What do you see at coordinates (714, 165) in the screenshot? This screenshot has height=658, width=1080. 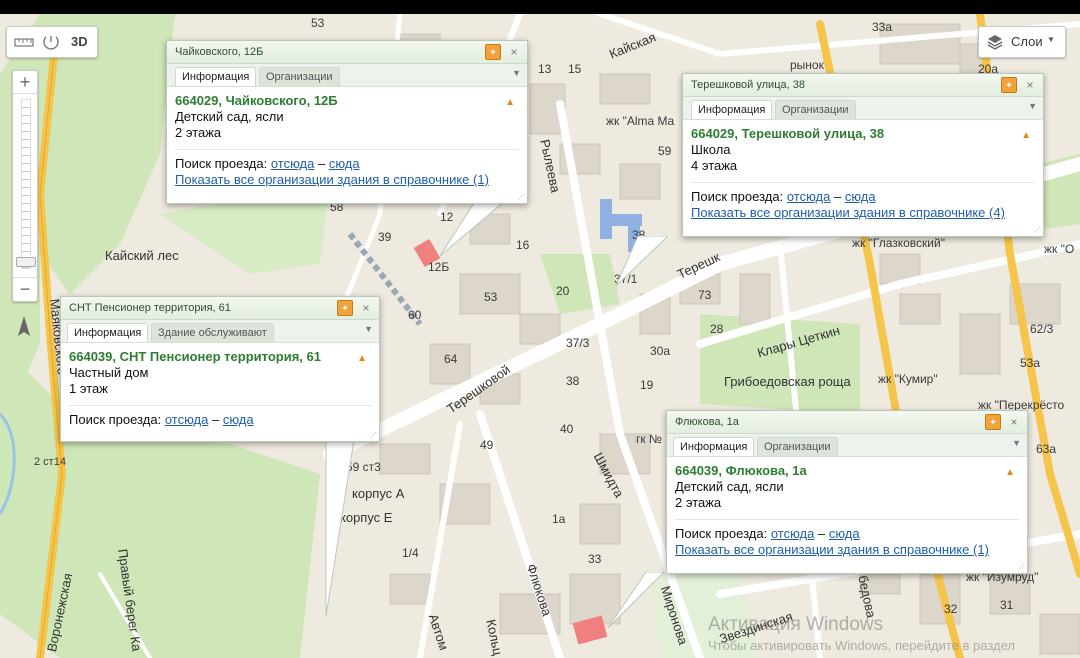 I see `building-floors: 4 этажа` at bounding box center [714, 165].